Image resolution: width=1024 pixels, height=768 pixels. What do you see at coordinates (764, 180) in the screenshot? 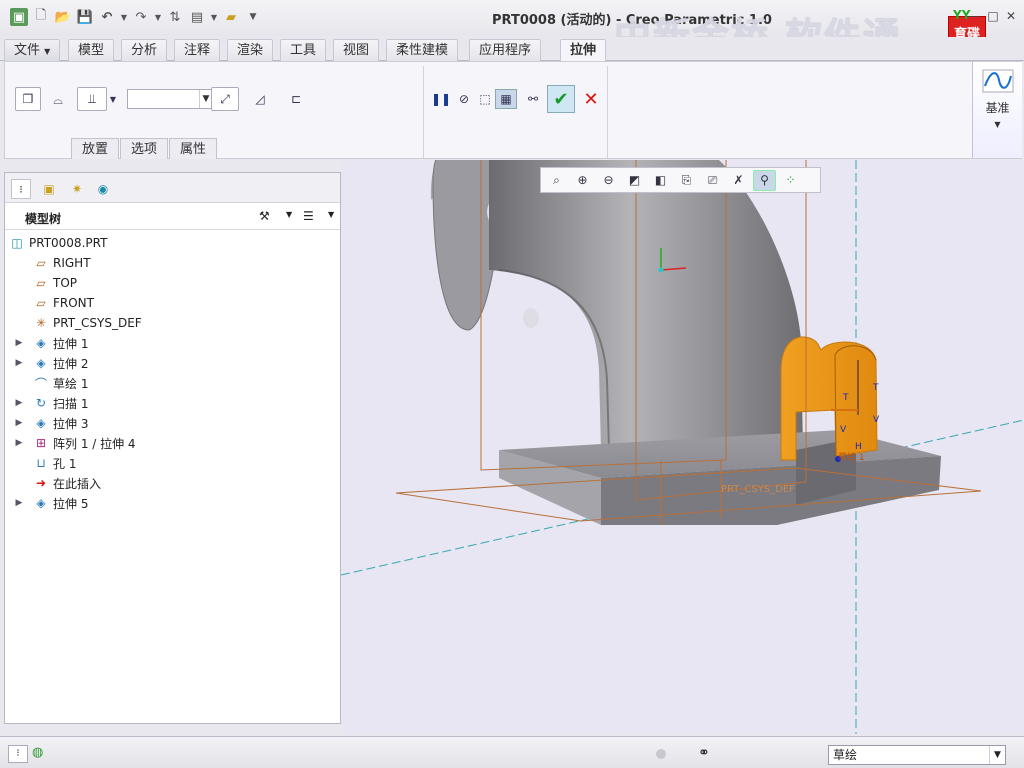
I see `spin-center-button: ⚲` at bounding box center [764, 180].